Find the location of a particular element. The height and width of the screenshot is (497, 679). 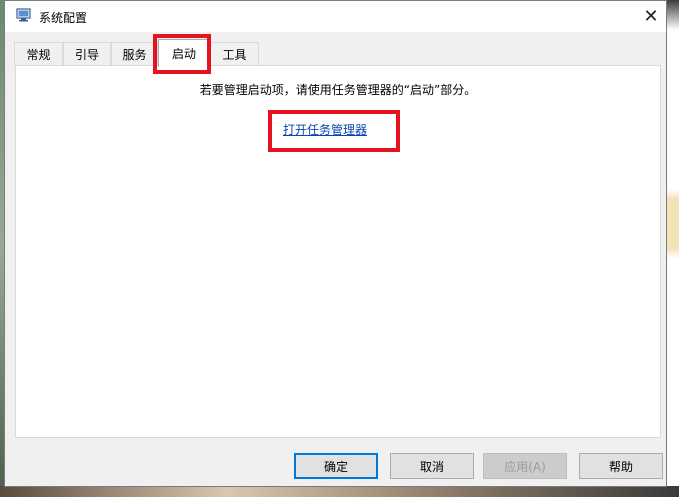

desktop-background-right is located at coordinates (673, 248).